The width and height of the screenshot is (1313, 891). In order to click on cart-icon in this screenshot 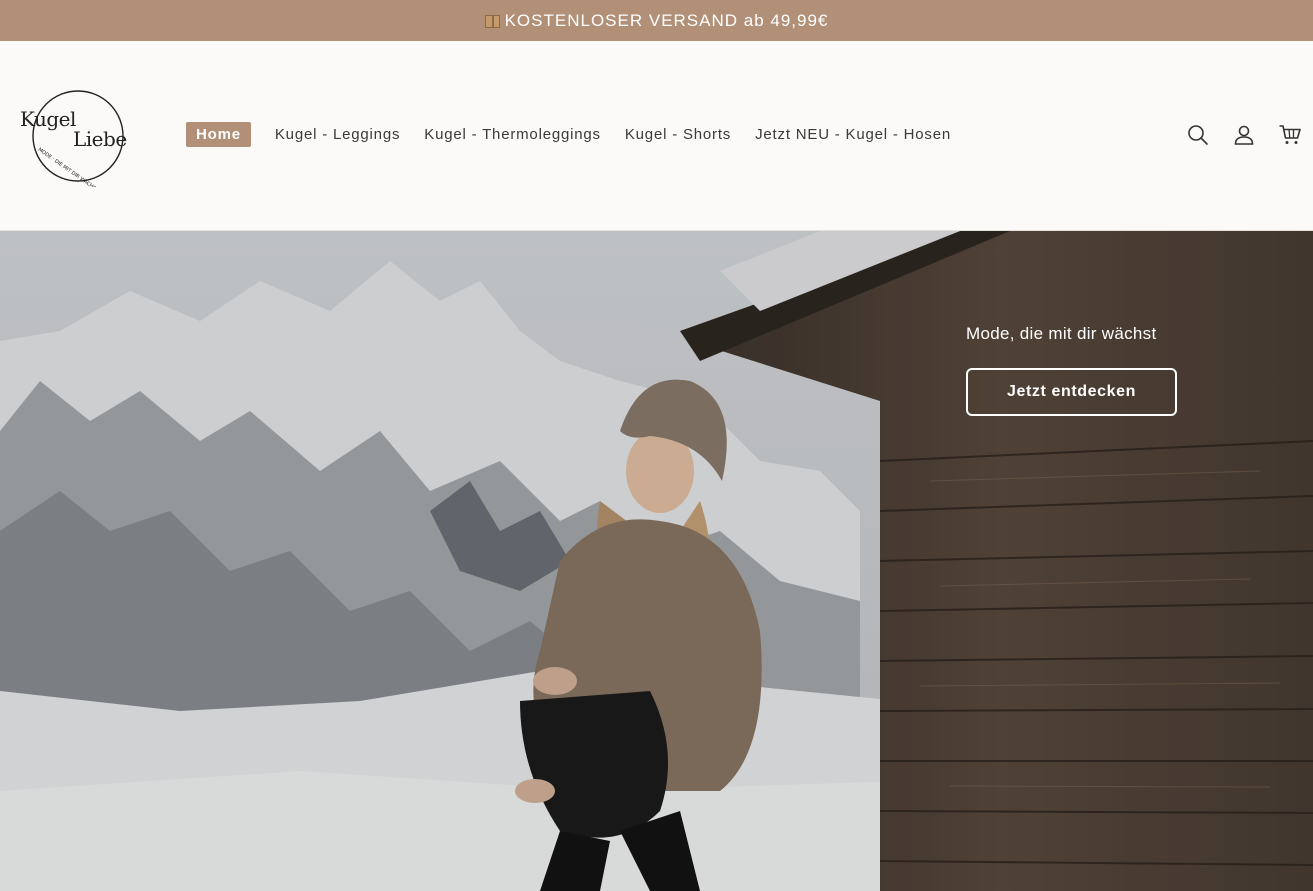, I will do `click(1290, 135)`.